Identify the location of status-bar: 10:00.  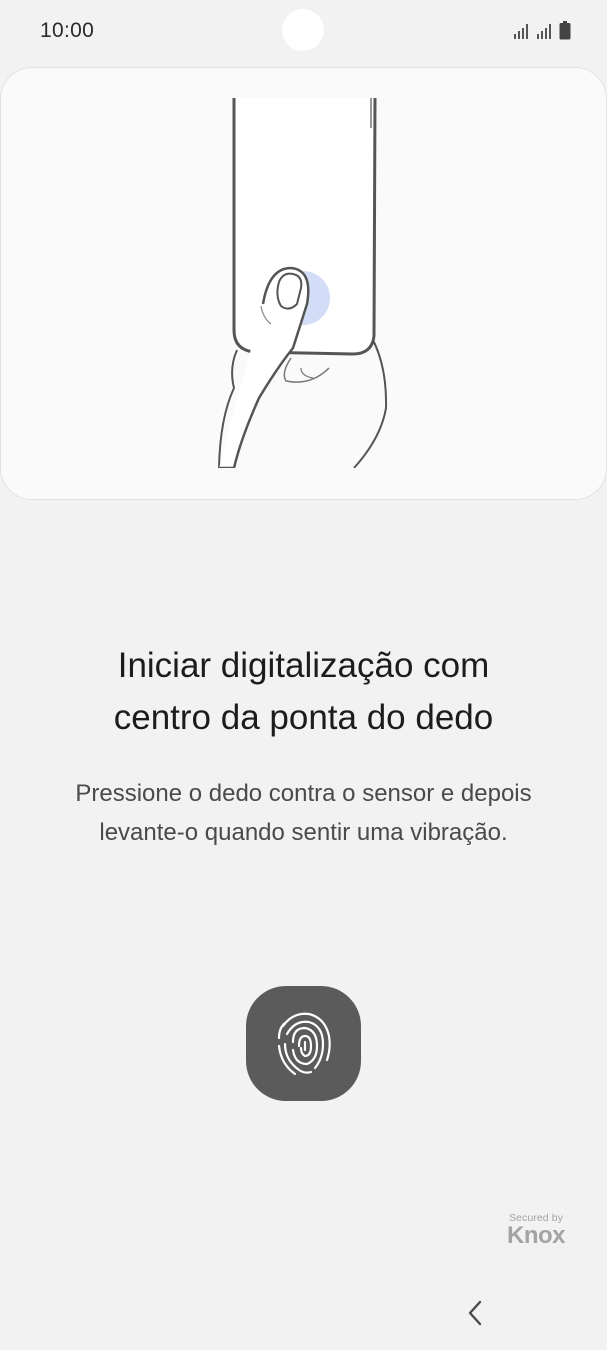
(303, 31).